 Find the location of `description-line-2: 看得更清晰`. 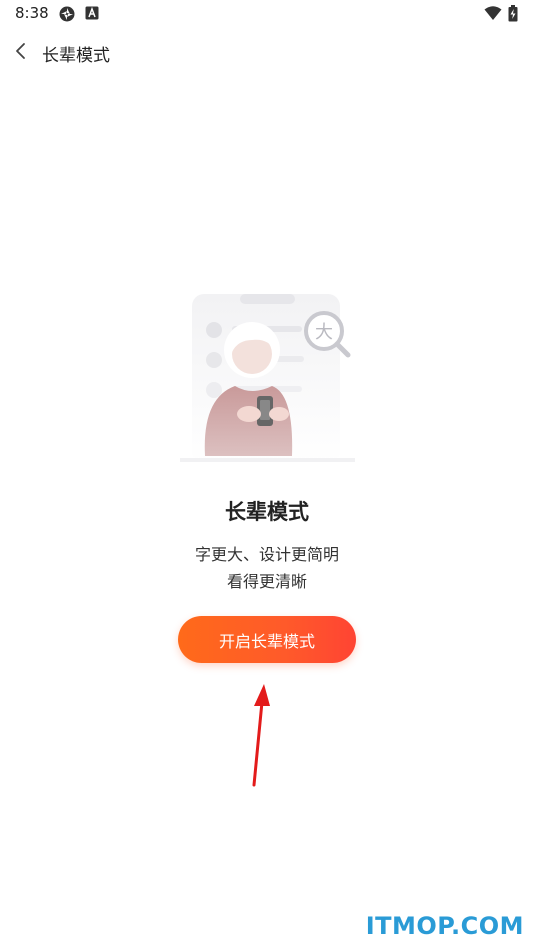

description-line-2: 看得更清晰 is located at coordinates (266, 581).